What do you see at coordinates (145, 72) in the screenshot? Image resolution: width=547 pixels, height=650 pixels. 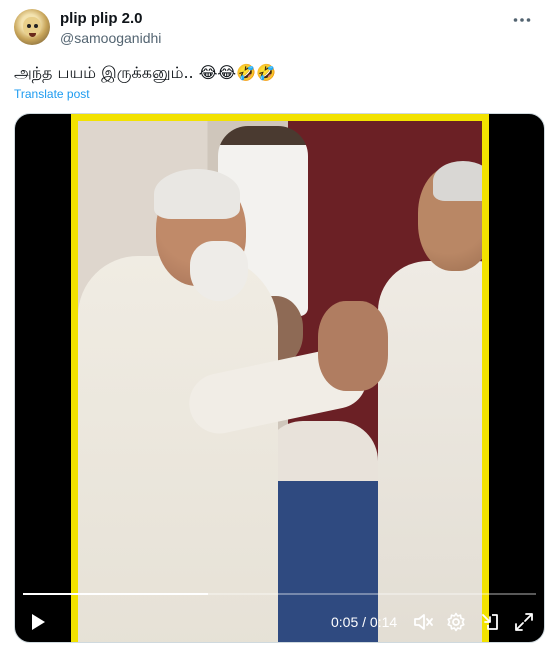 I see `tweet-text: அந்த பயம் இருக்கனும்.. 😂😂🤣🤣` at bounding box center [145, 72].